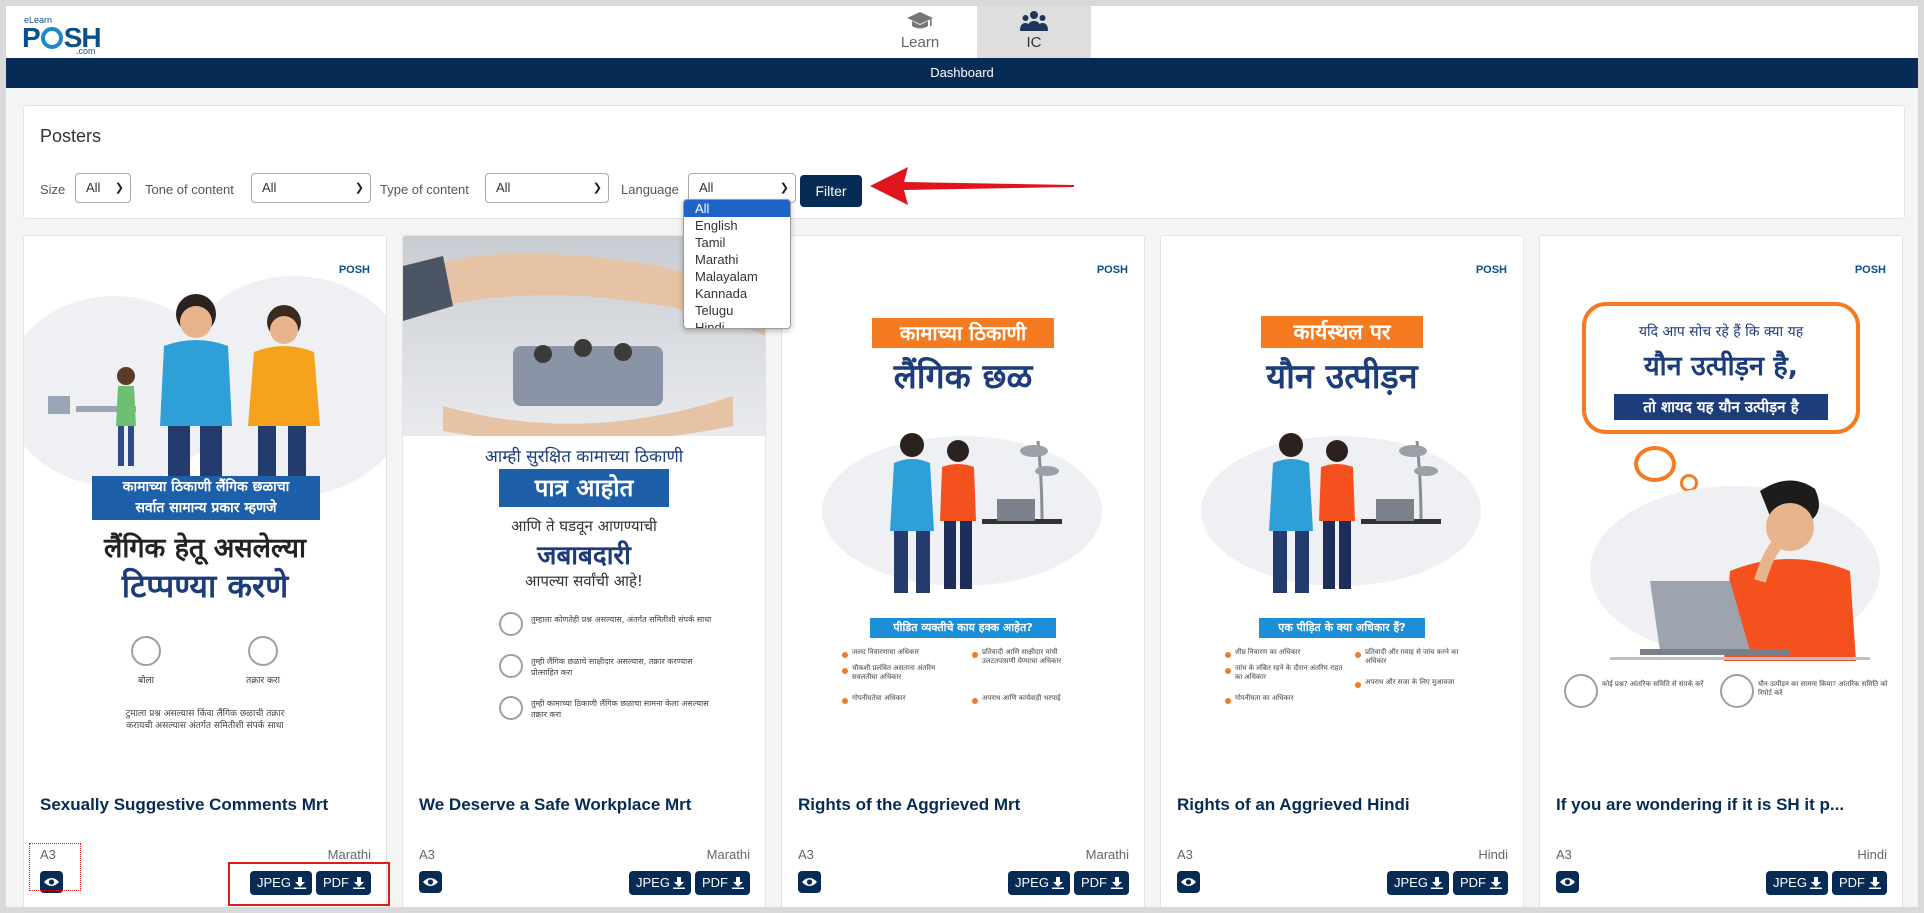 The image size is (1924, 913). Describe the element at coordinates (1342, 377) in the screenshot. I see `poster-big-text: यौन उत्पीड़न` at that location.